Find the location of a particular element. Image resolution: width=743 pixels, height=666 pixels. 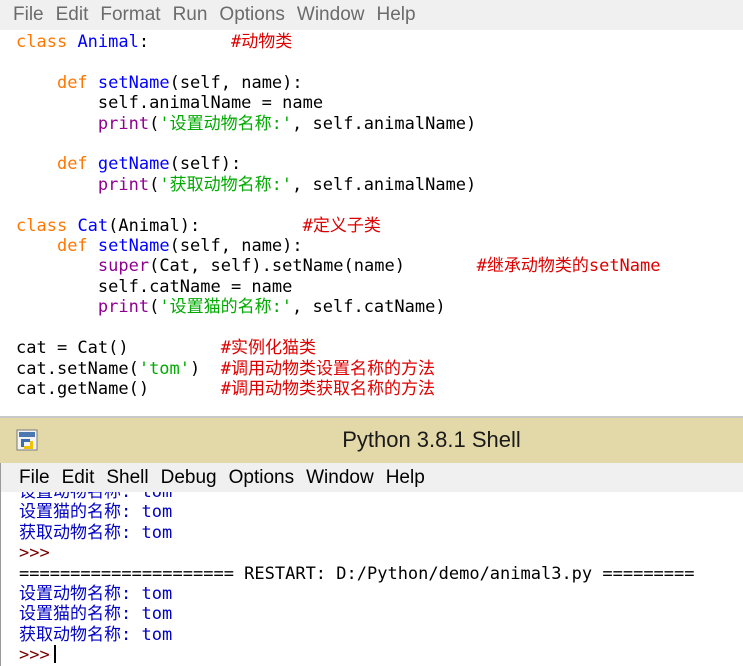

code-text: ) is located at coordinates (195, 368).